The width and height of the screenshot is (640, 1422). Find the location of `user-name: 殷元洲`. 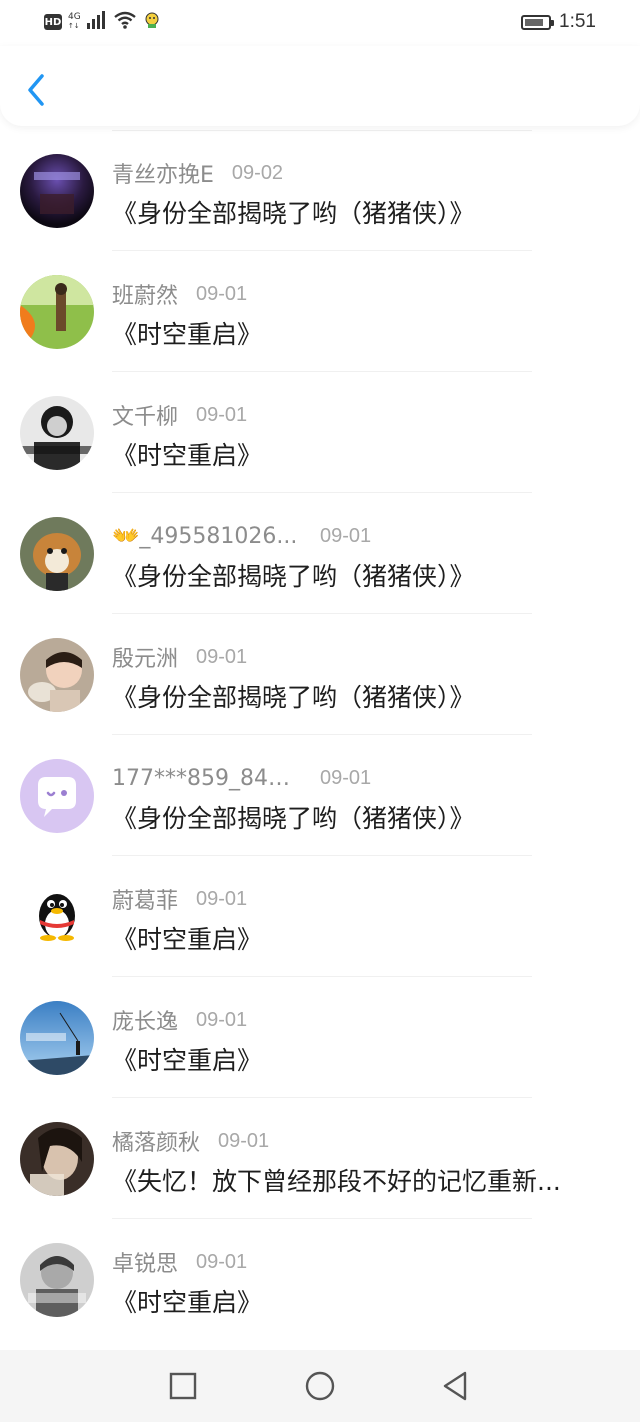

user-name: 殷元洲 is located at coordinates (145, 657).